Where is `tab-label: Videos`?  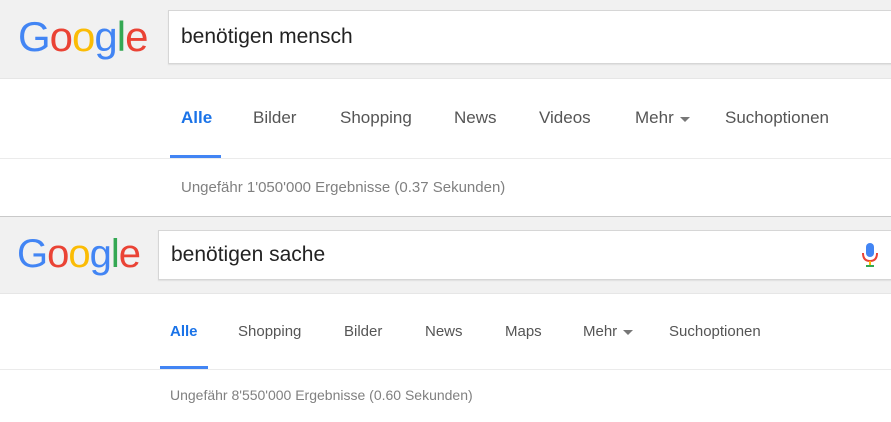 tab-label: Videos is located at coordinates (565, 117).